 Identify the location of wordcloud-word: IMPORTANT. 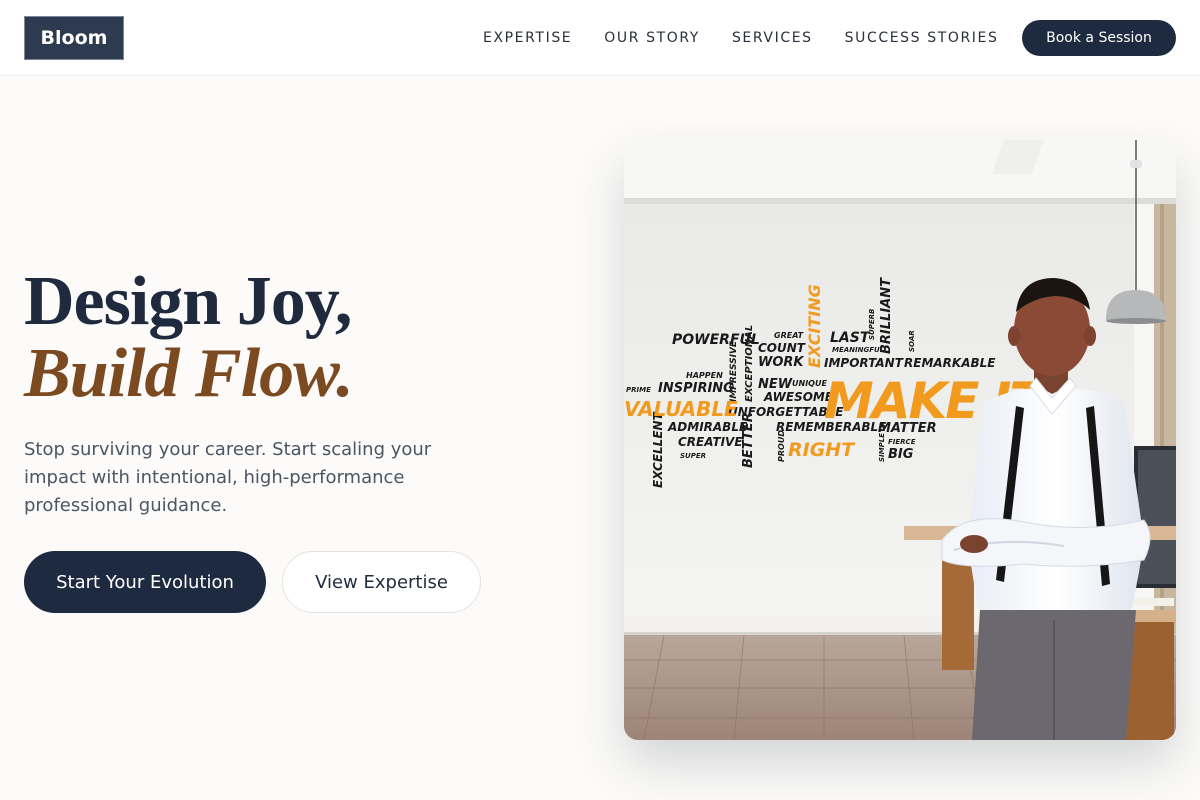
(864, 363).